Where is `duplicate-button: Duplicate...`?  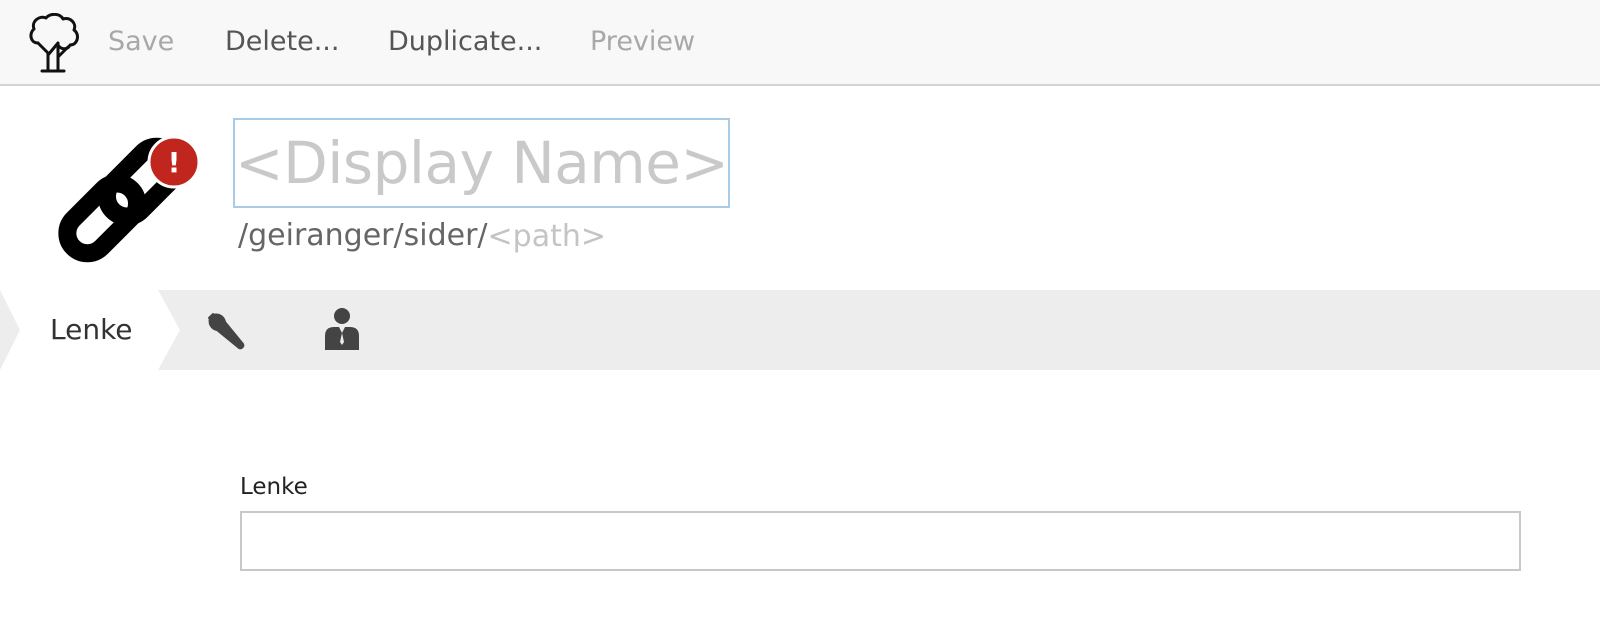
duplicate-button: Duplicate... is located at coordinates (465, 42).